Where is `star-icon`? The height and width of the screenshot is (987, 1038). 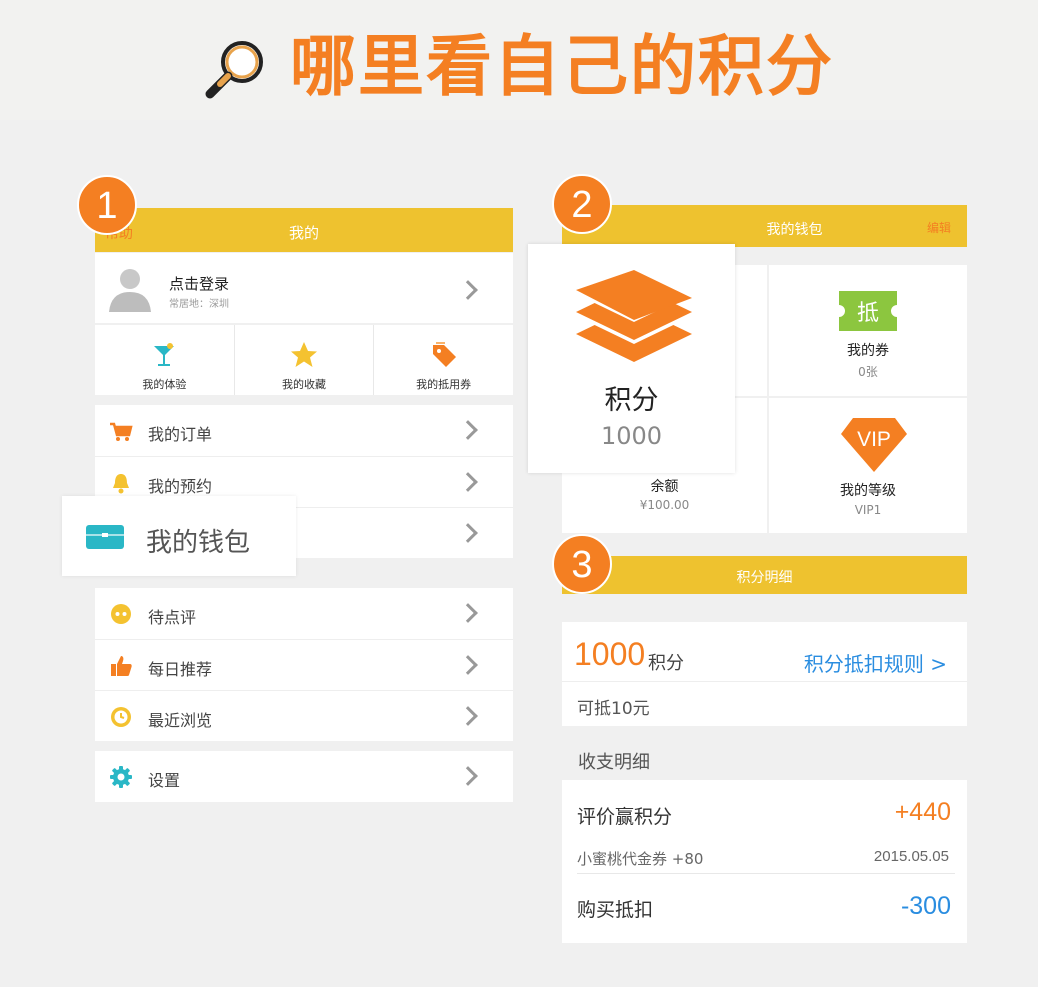
star-icon is located at coordinates (304, 354).